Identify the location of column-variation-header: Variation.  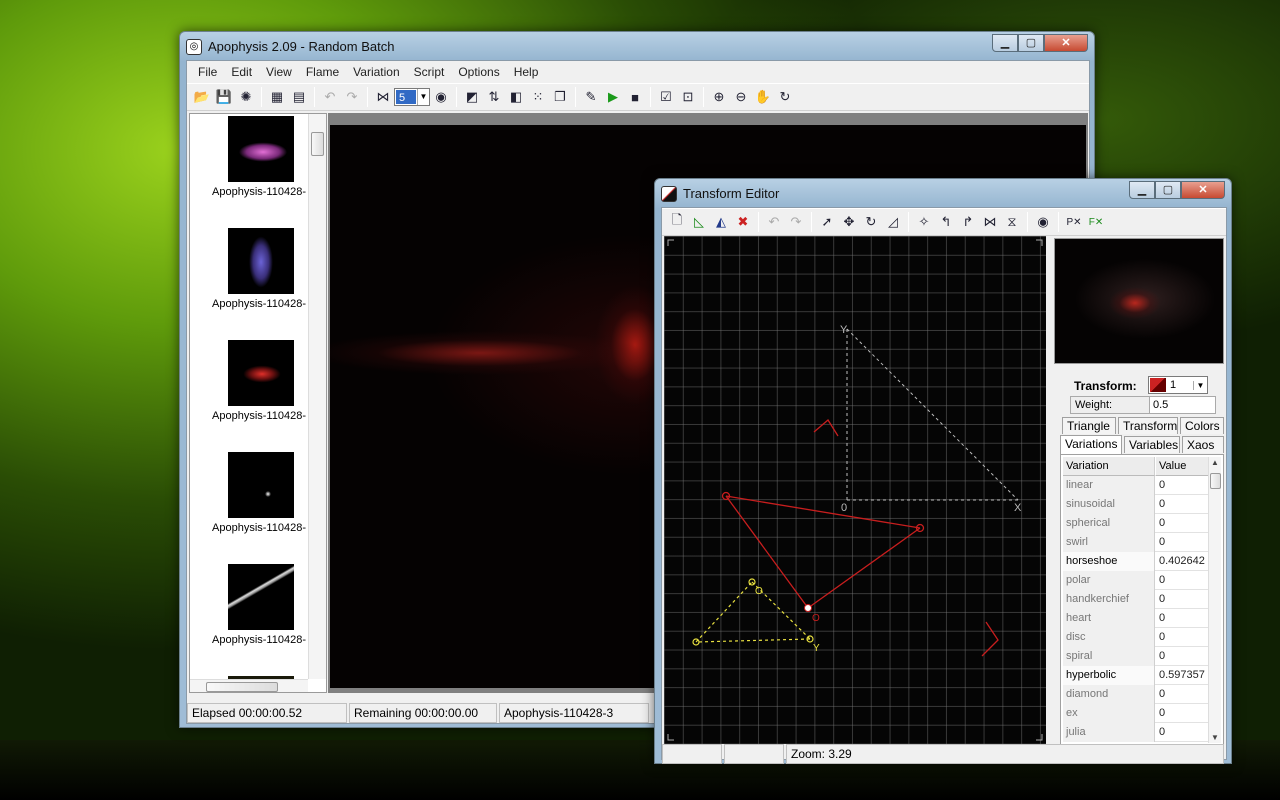
(1109, 466).